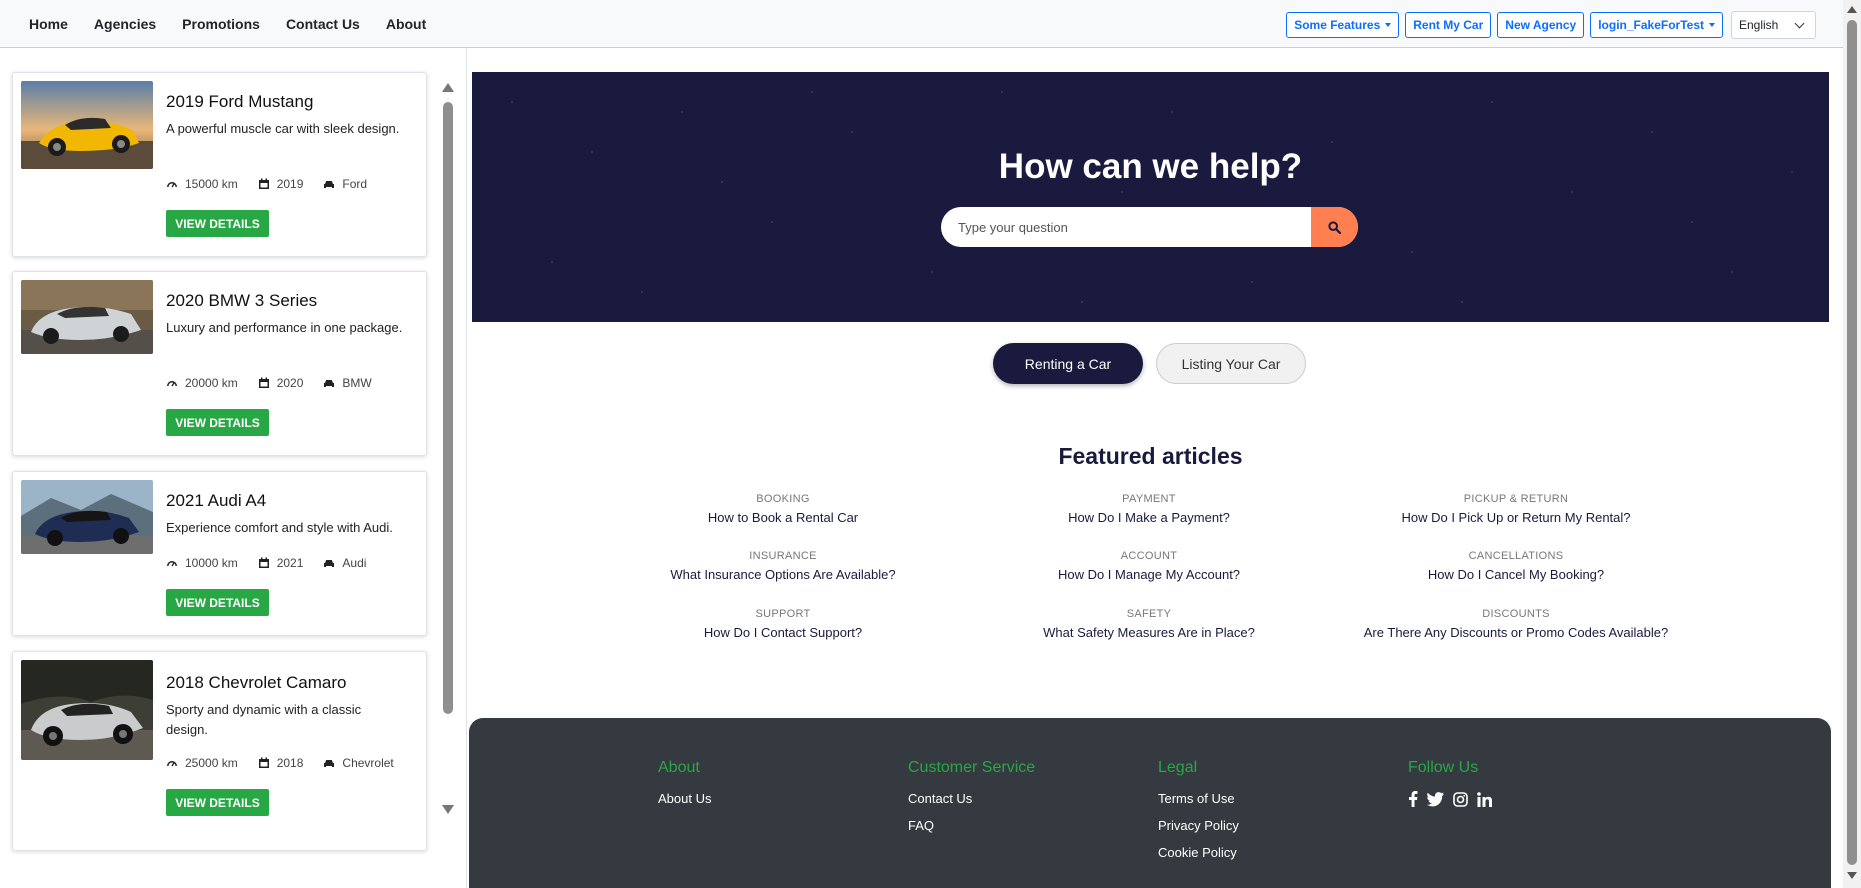 Image resolution: width=1861 pixels, height=888 pixels. What do you see at coordinates (783, 632) in the screenshot?
I see `article-title: How Do I Contact Support?` at bounding box center [783, 632].